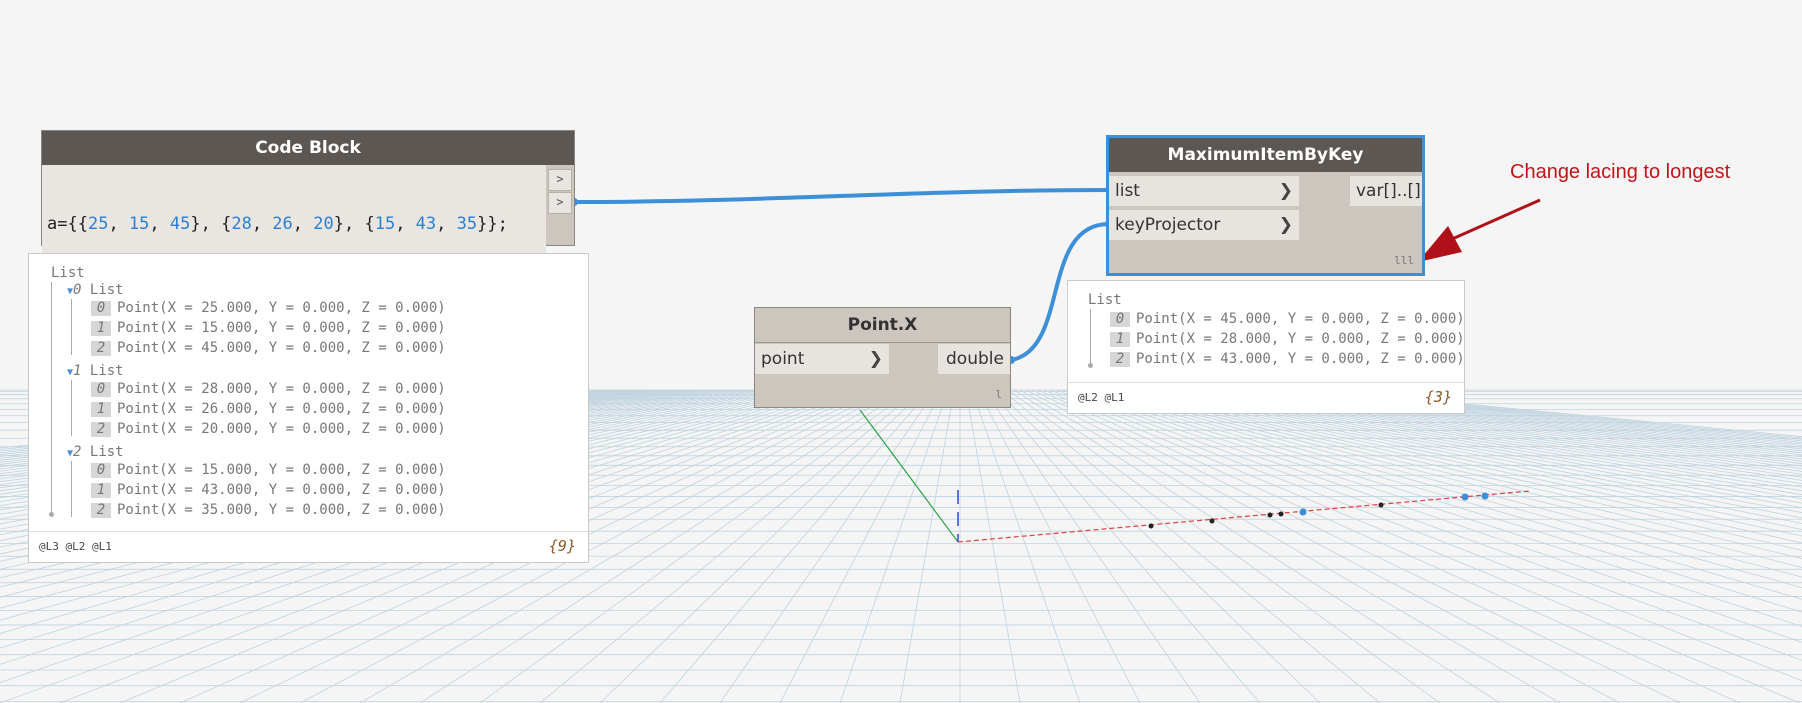  I want to click on point-x-node: Point.X point ❯ double l, so click(882, 357).